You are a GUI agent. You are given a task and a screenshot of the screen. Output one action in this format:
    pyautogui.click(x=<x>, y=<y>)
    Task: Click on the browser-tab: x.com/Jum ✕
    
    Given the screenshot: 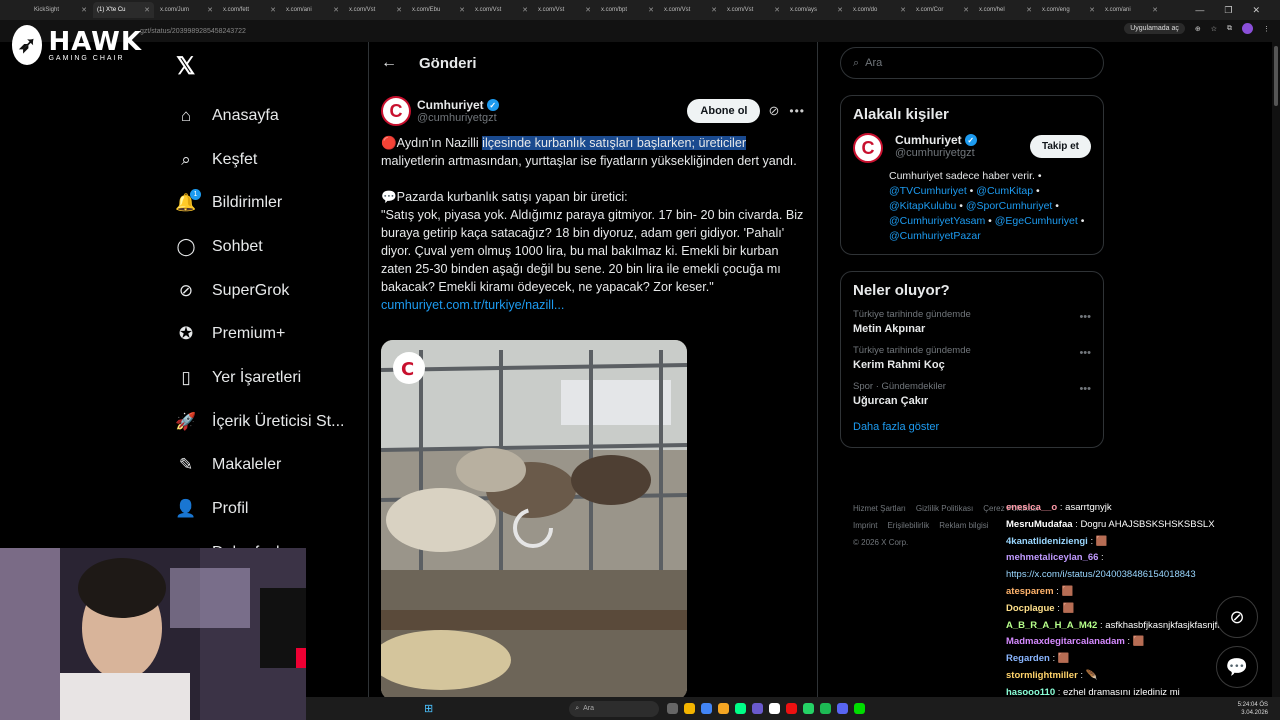 What is the action you would take?
    pyautogui.click(x=186, y=10)
    